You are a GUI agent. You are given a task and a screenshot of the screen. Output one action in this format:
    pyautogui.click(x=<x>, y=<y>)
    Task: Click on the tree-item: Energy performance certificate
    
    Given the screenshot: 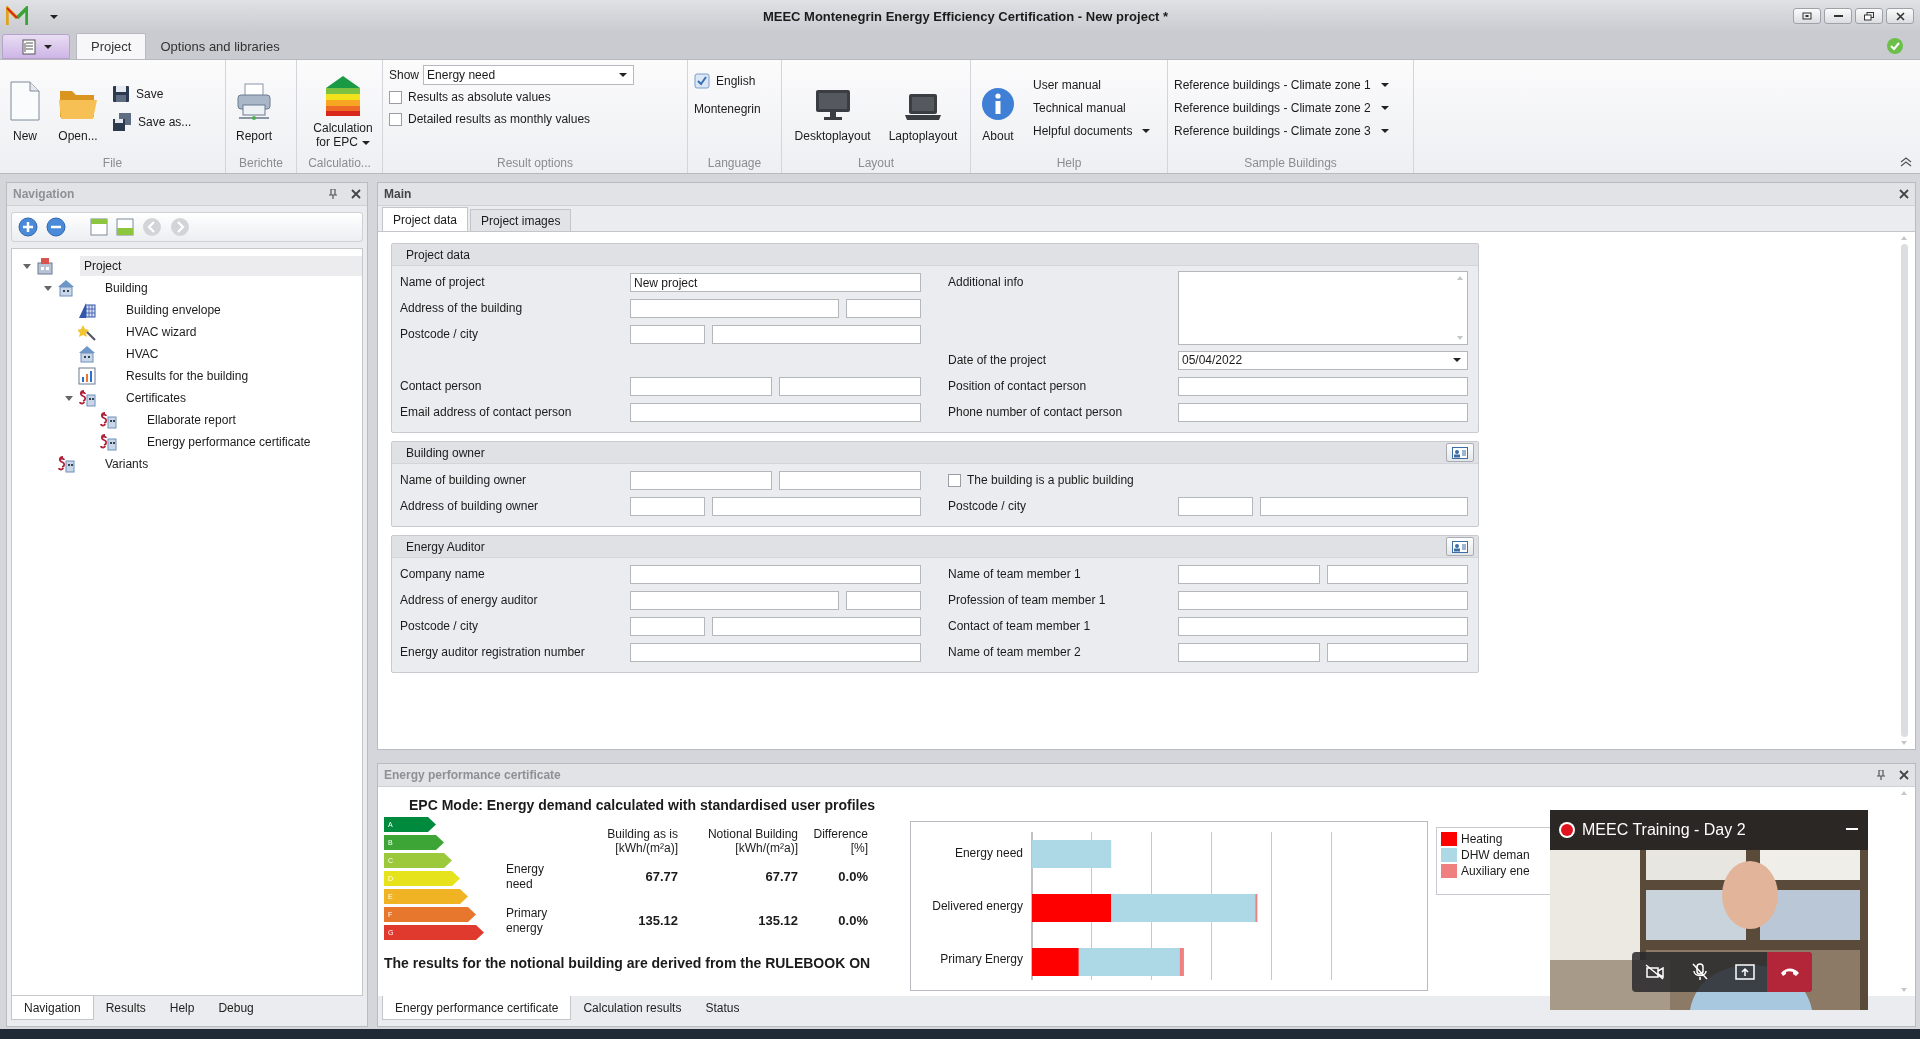 What is the action you would take?
    pyautogui.click(x=252, y=442)
    